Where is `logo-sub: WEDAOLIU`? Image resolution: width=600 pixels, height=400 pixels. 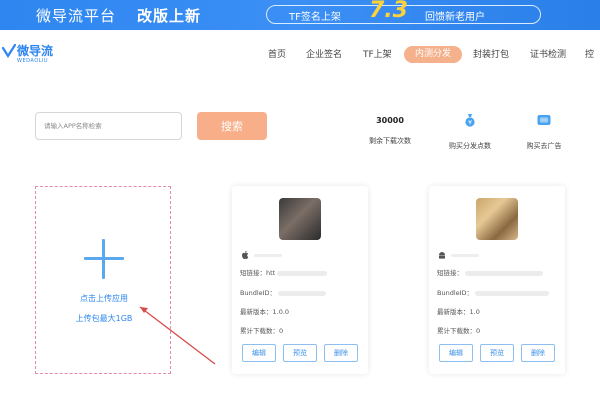 logo-sub: WEDAOLIU is located at coordinates (33, 61).